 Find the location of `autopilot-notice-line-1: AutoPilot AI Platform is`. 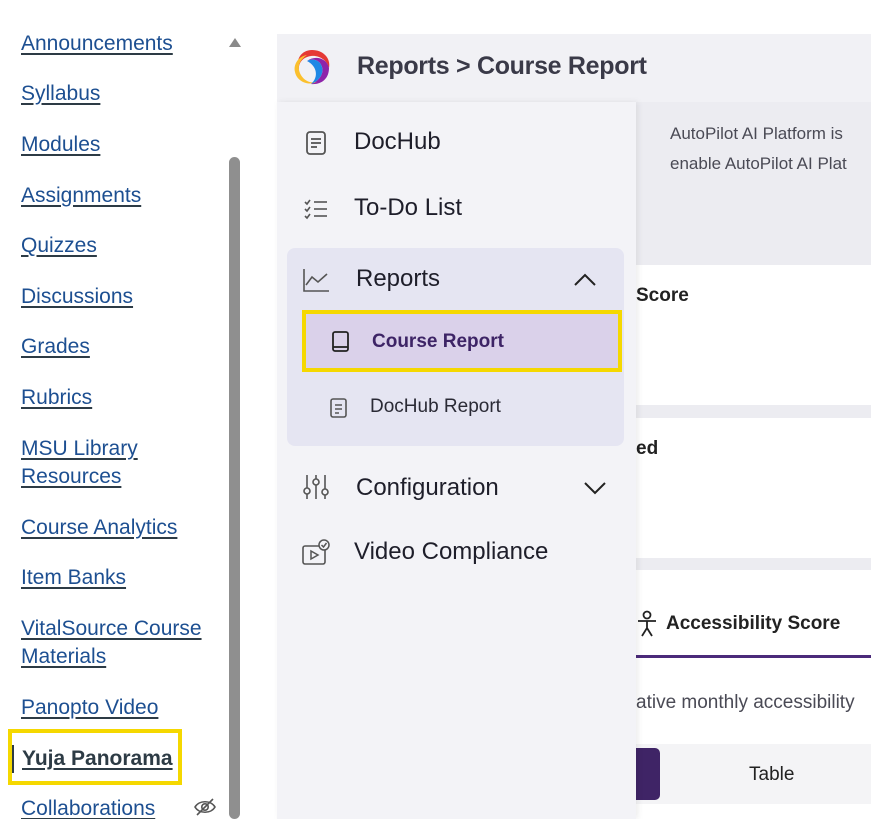

autopilot-notice-line-1: AutoPilot AI Platform is is located at coordinates (756, 133).